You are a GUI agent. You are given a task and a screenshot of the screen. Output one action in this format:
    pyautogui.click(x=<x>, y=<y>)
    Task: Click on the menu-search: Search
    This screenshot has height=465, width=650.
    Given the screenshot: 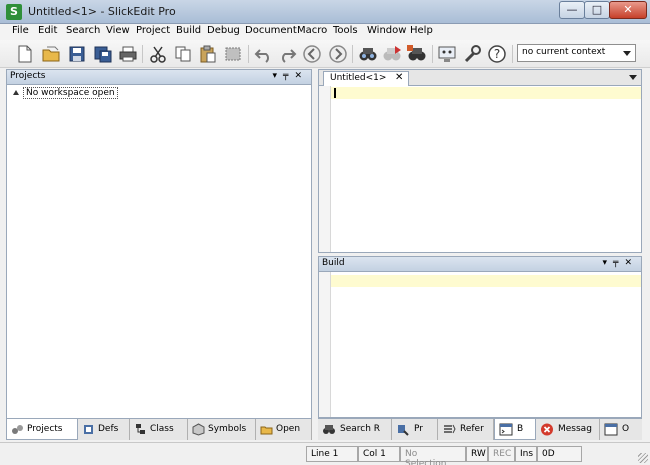 What is the action you would take?
    pyautogui.click(x=83, y=30)
    